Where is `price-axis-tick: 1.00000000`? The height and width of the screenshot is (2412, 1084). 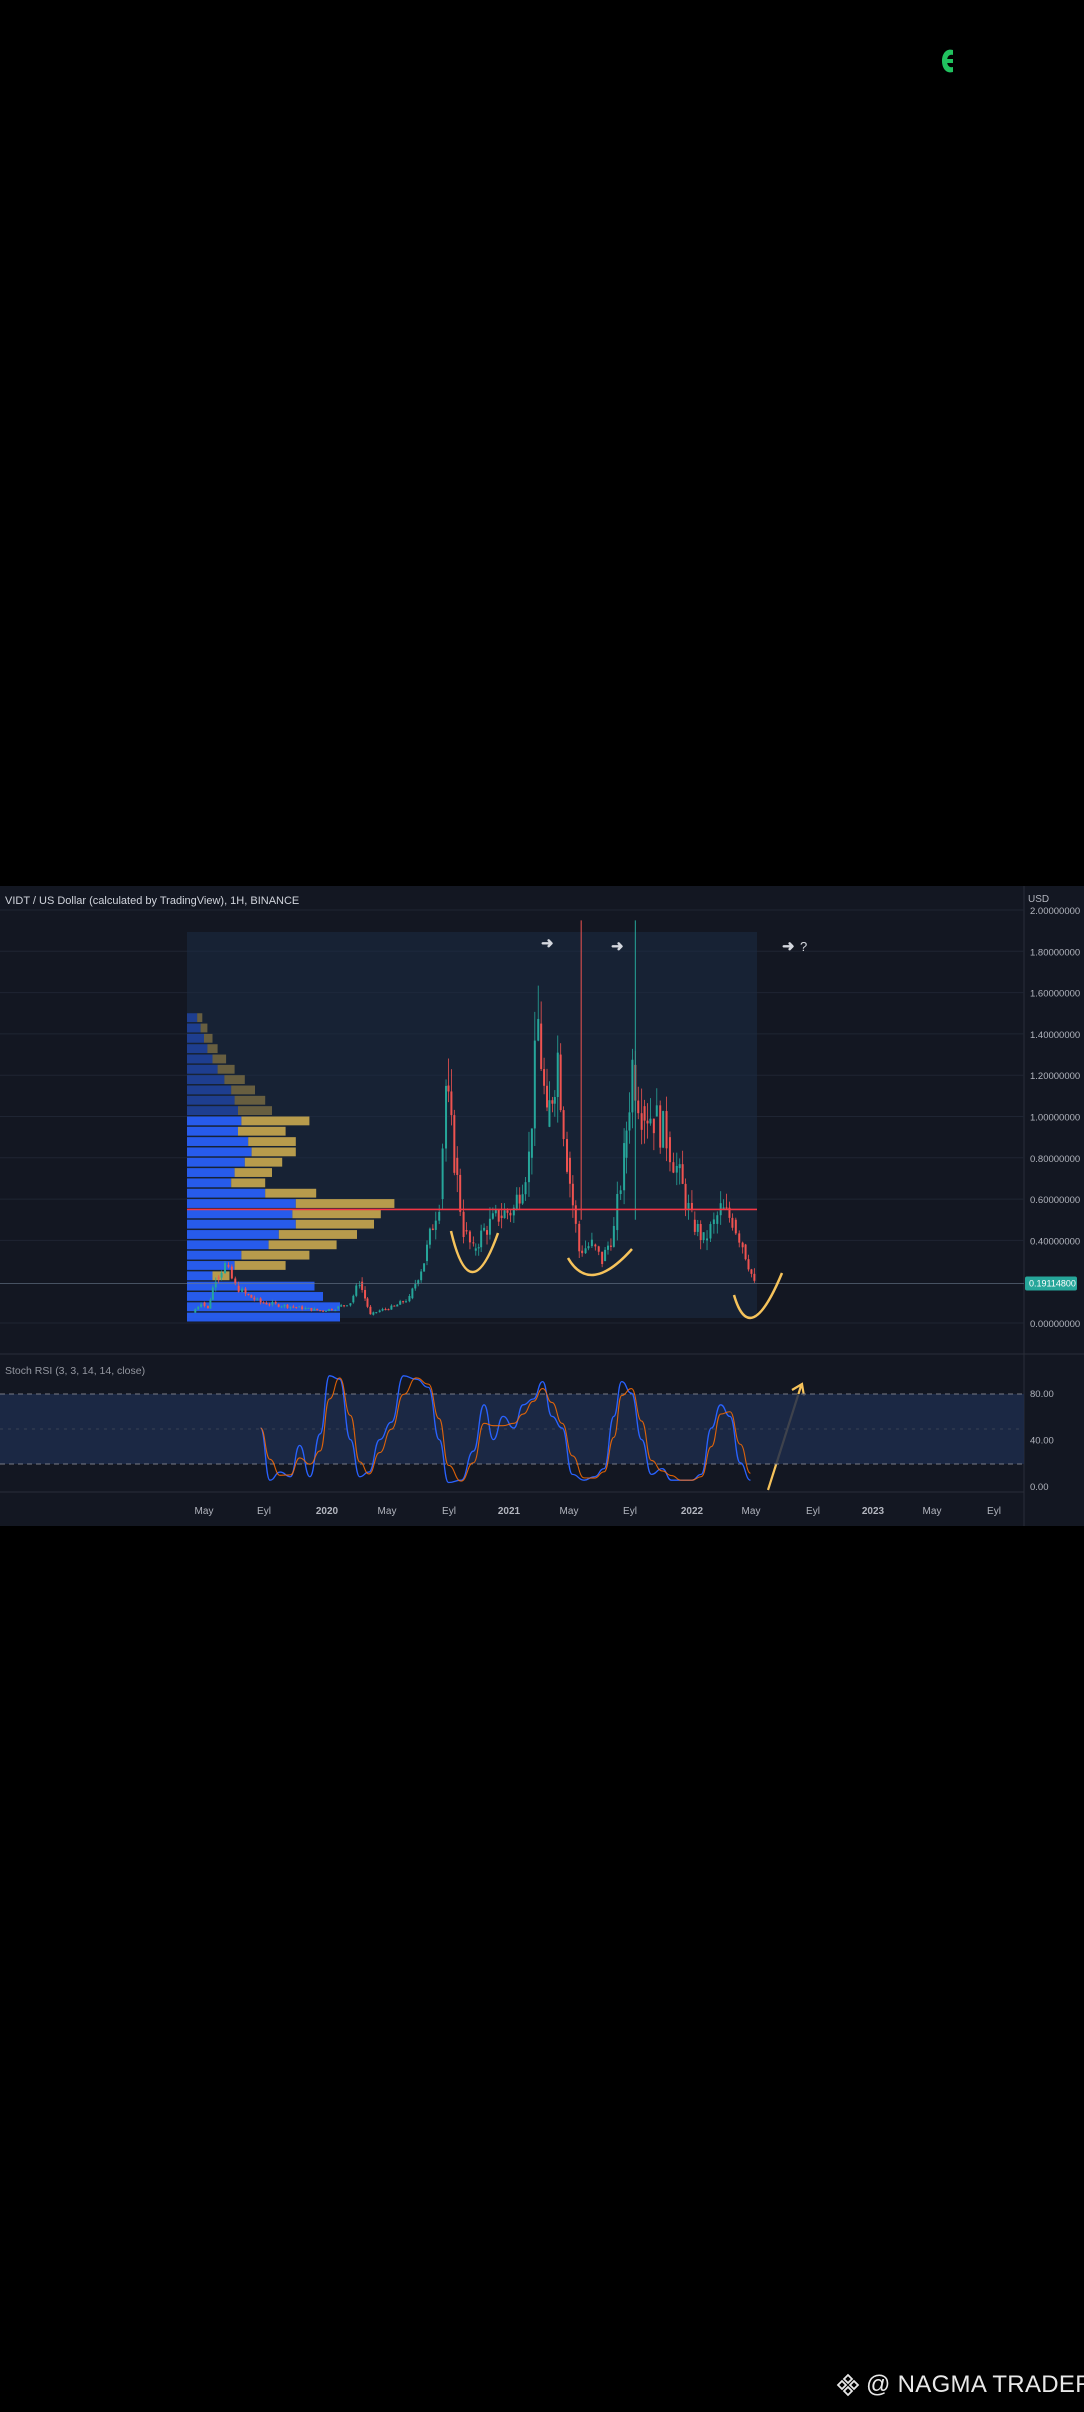
price-axis-tick: 1.00000000 is located at coordinates (1055, 1118).